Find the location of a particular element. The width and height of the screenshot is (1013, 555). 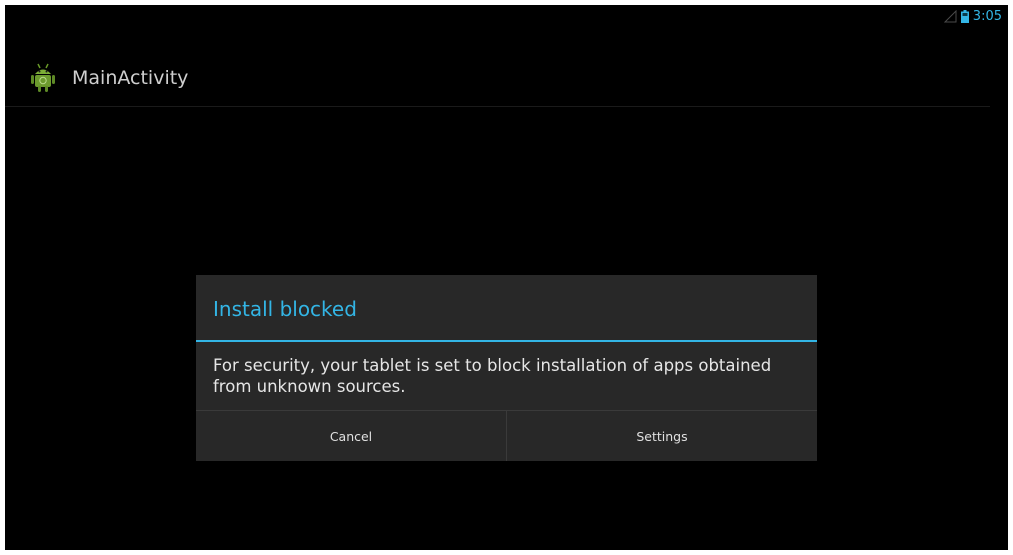

status-bar: 3:05 is located at coordinates (975, 16).